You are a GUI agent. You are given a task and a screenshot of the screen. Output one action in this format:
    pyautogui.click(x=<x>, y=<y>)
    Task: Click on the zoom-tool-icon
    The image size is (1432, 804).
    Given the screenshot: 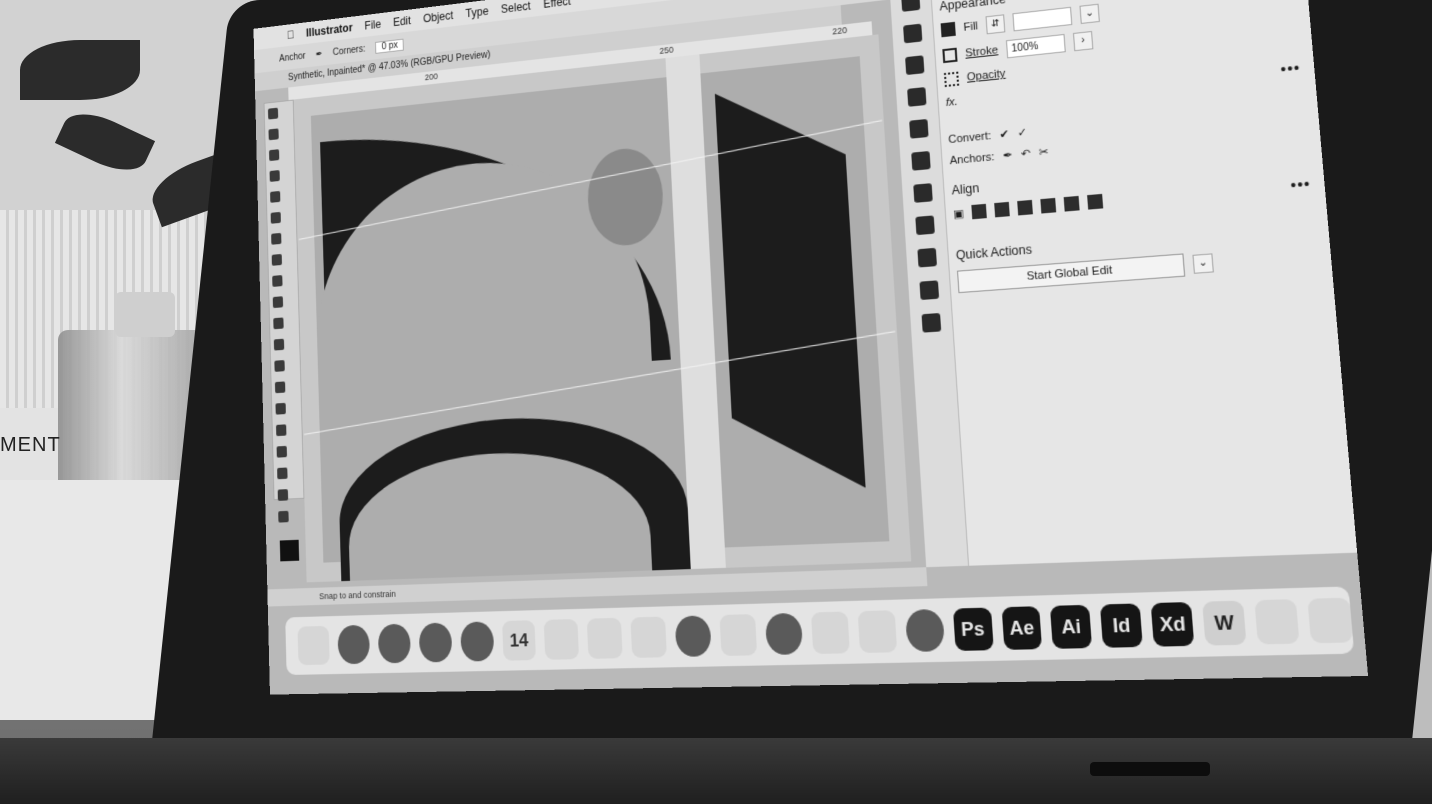 What is the action you would take?
    pyautogui.click(x=283, y=516)
    